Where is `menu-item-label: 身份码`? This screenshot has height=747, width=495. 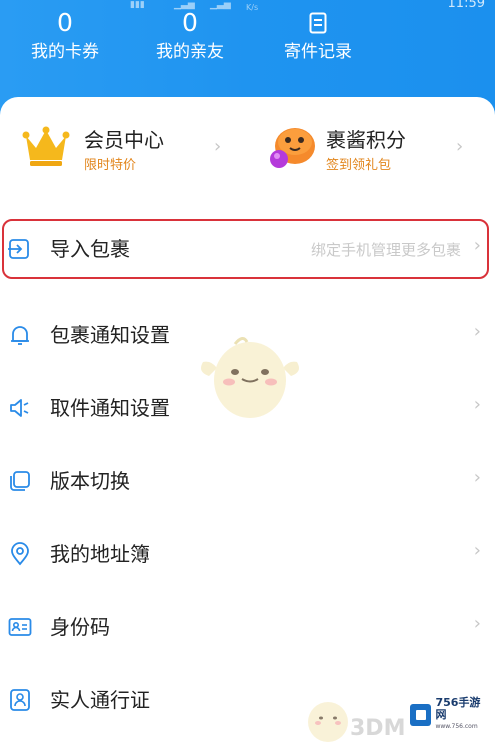
menu-item-label: 身份码 is located at coordinates (80, 627).